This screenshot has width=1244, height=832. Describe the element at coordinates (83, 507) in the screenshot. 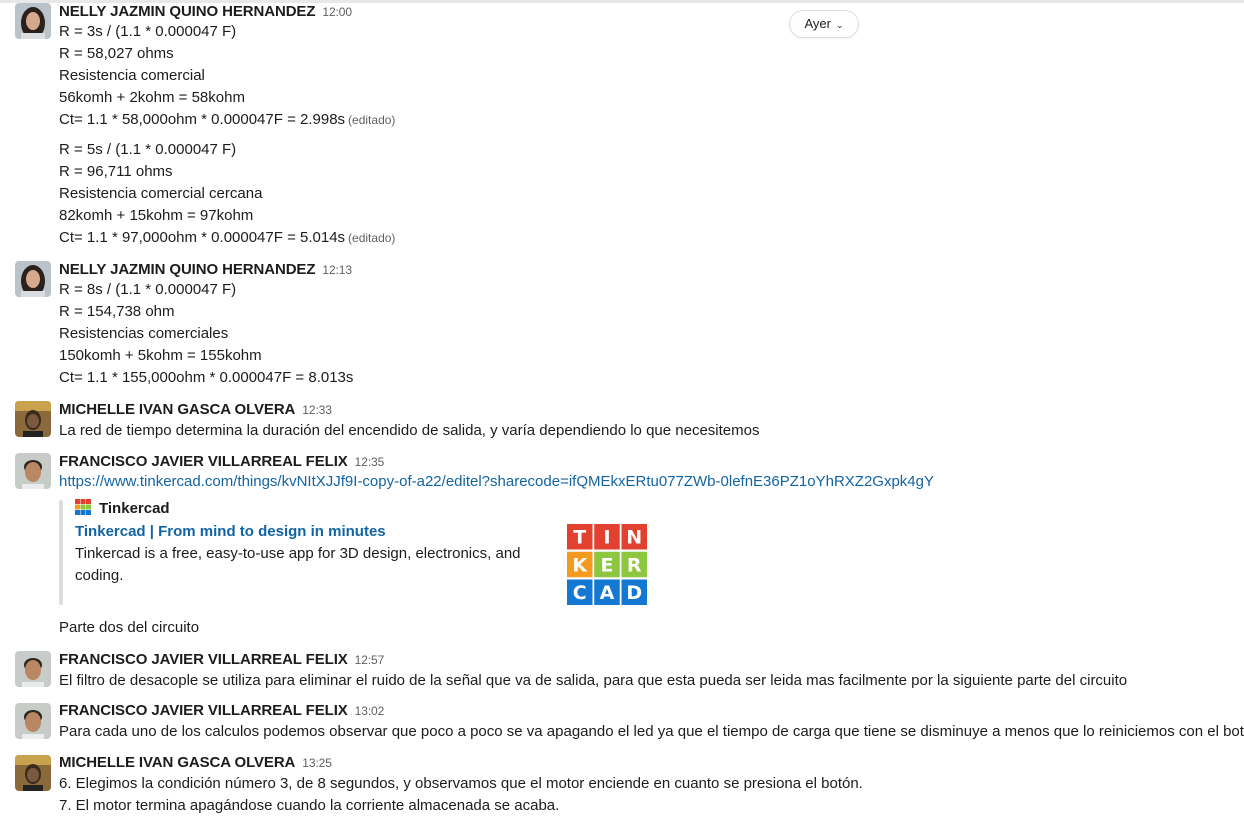

I see `tinkercad-favicon-icon` at that location.